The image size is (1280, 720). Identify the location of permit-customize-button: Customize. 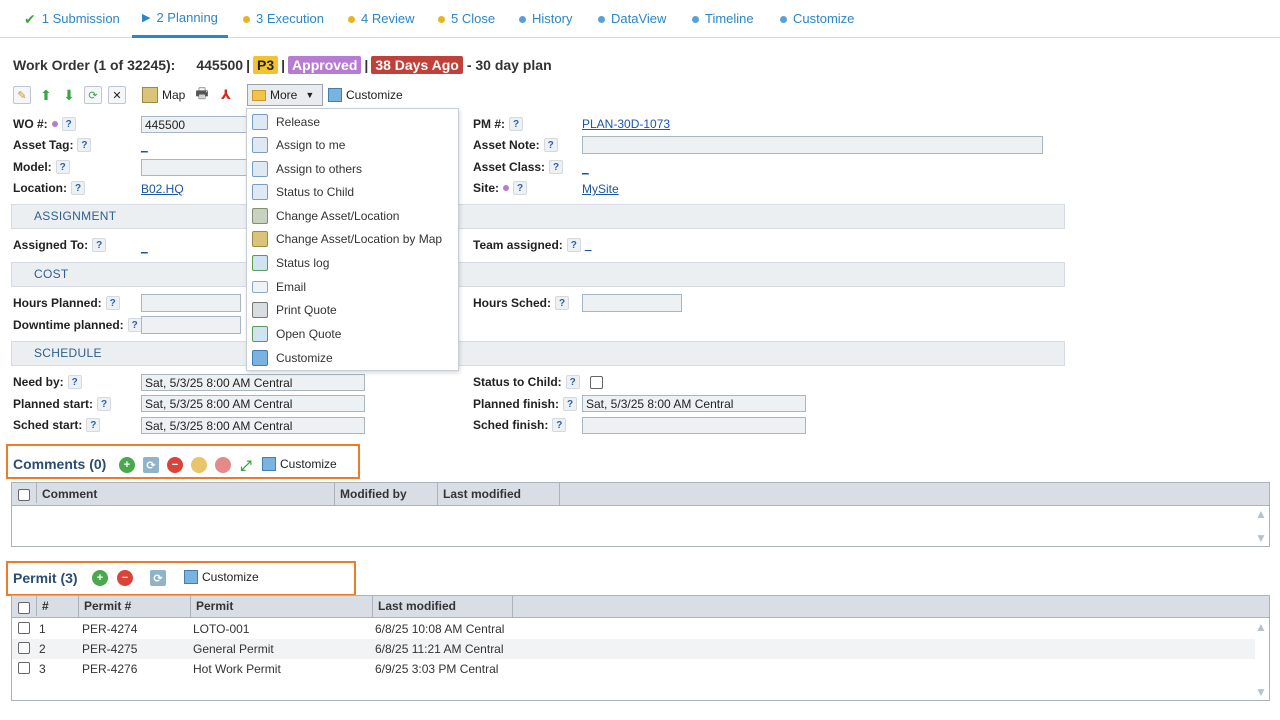
(221, 577).